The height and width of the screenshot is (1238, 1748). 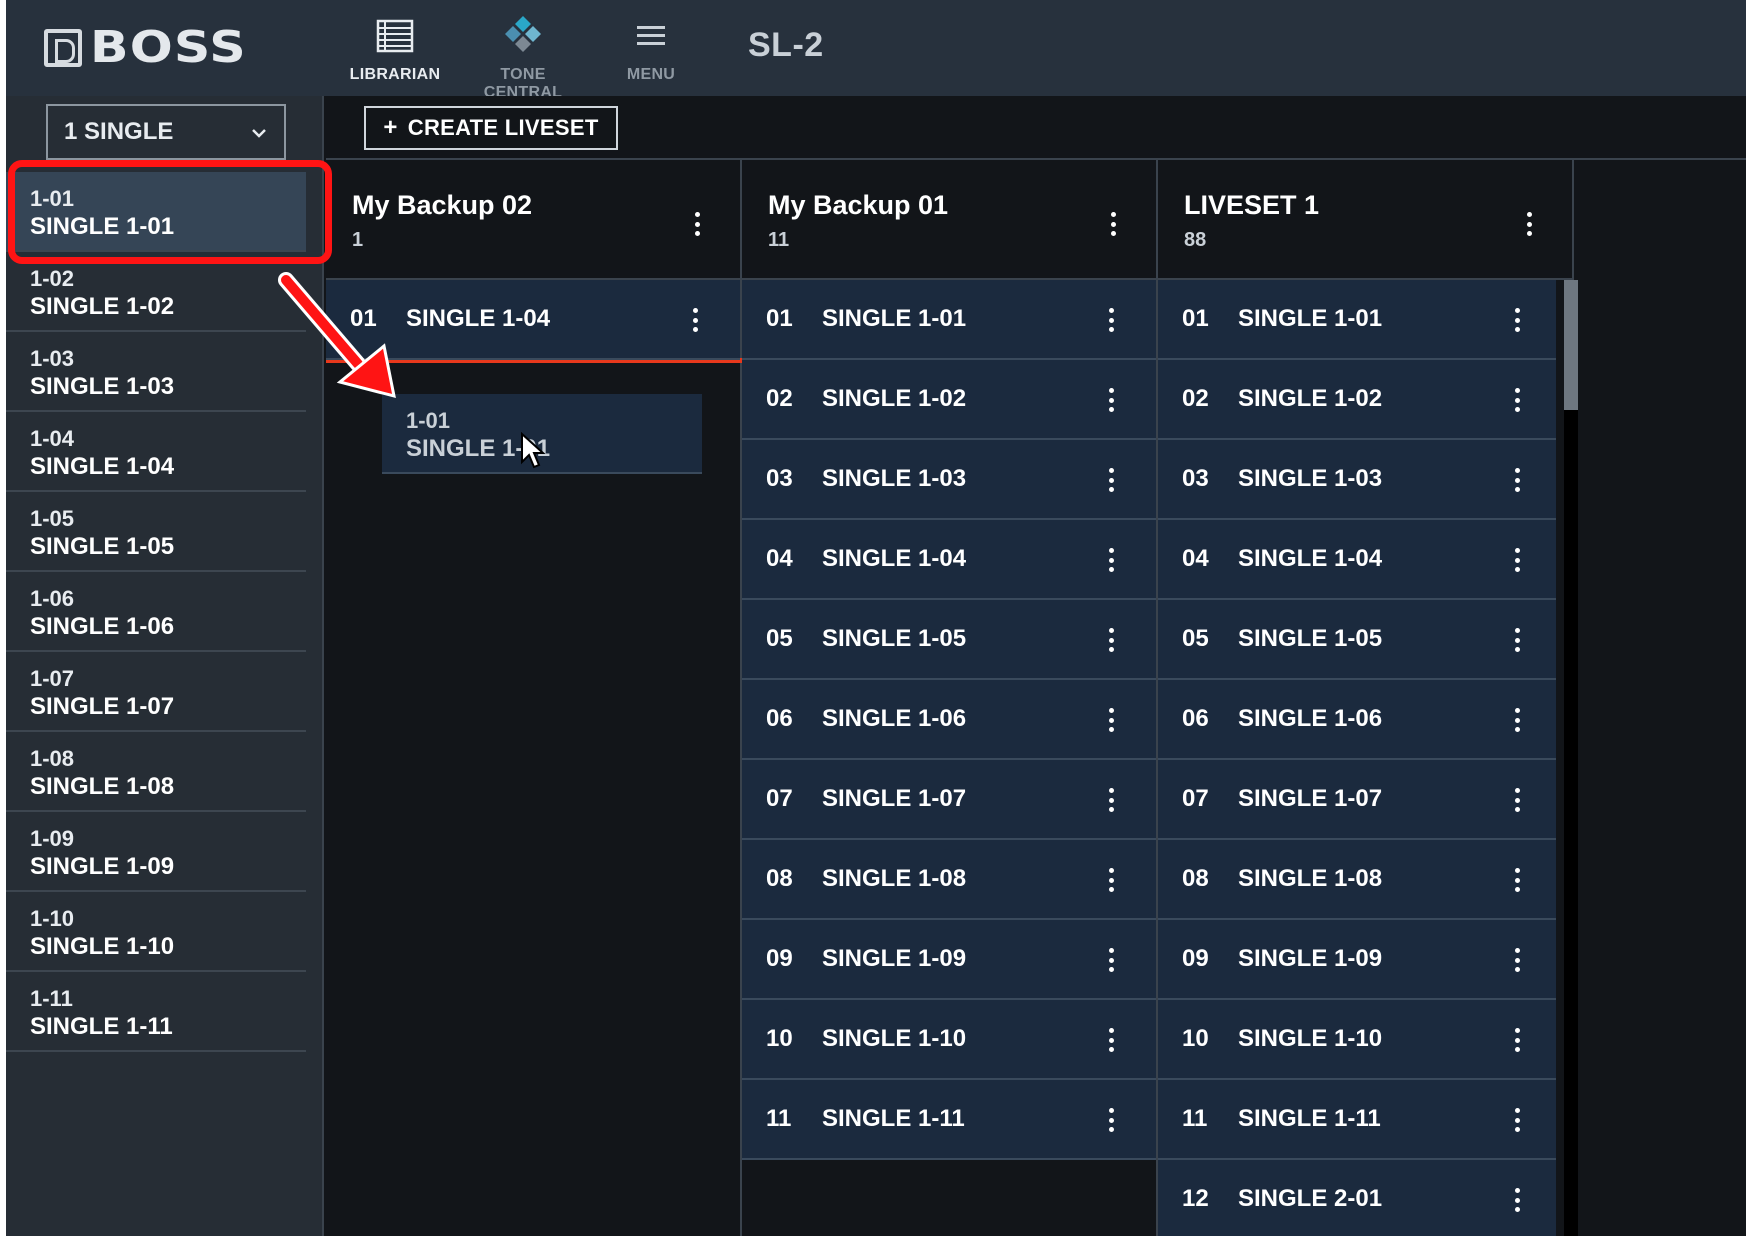 What do you see at coordinates (779, 638) in the screenshot?
I see `liveset-row-number: 05` at bounding box center [779, 638].